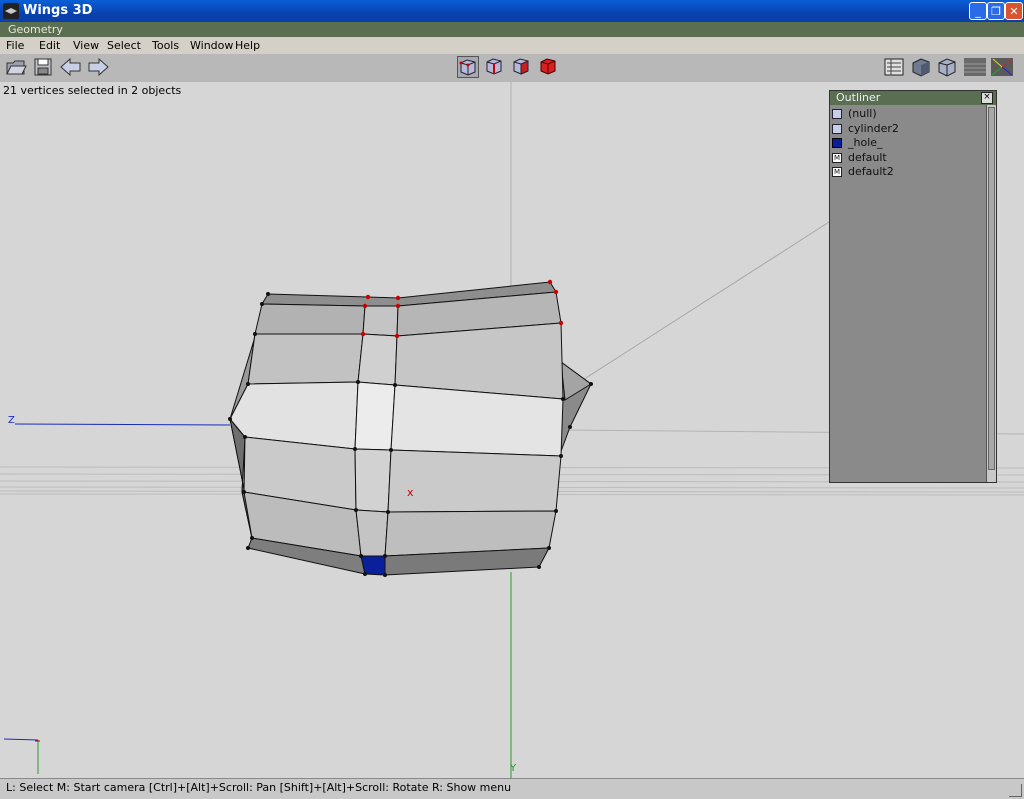 The height and width of the screenshot is (799, 1024). I want to click on edge-mode-icon, so click(495, 67).